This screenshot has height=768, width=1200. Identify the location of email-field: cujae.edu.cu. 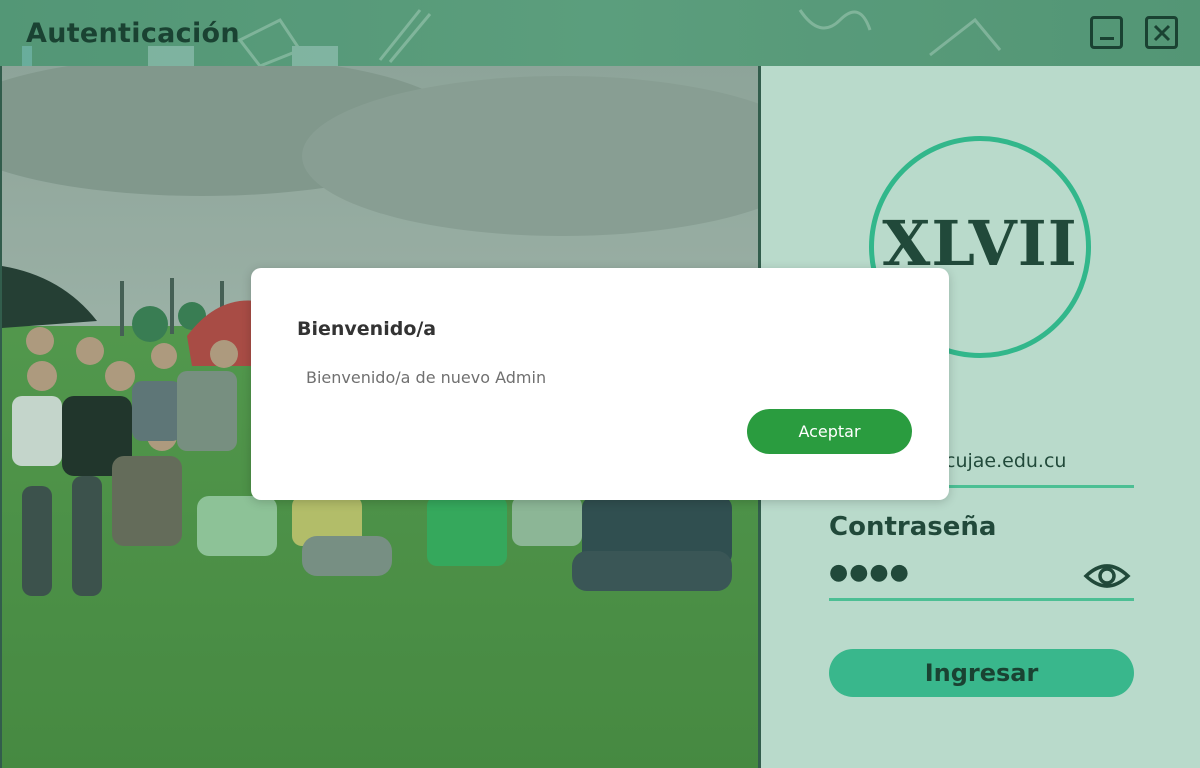
(1005, 461).